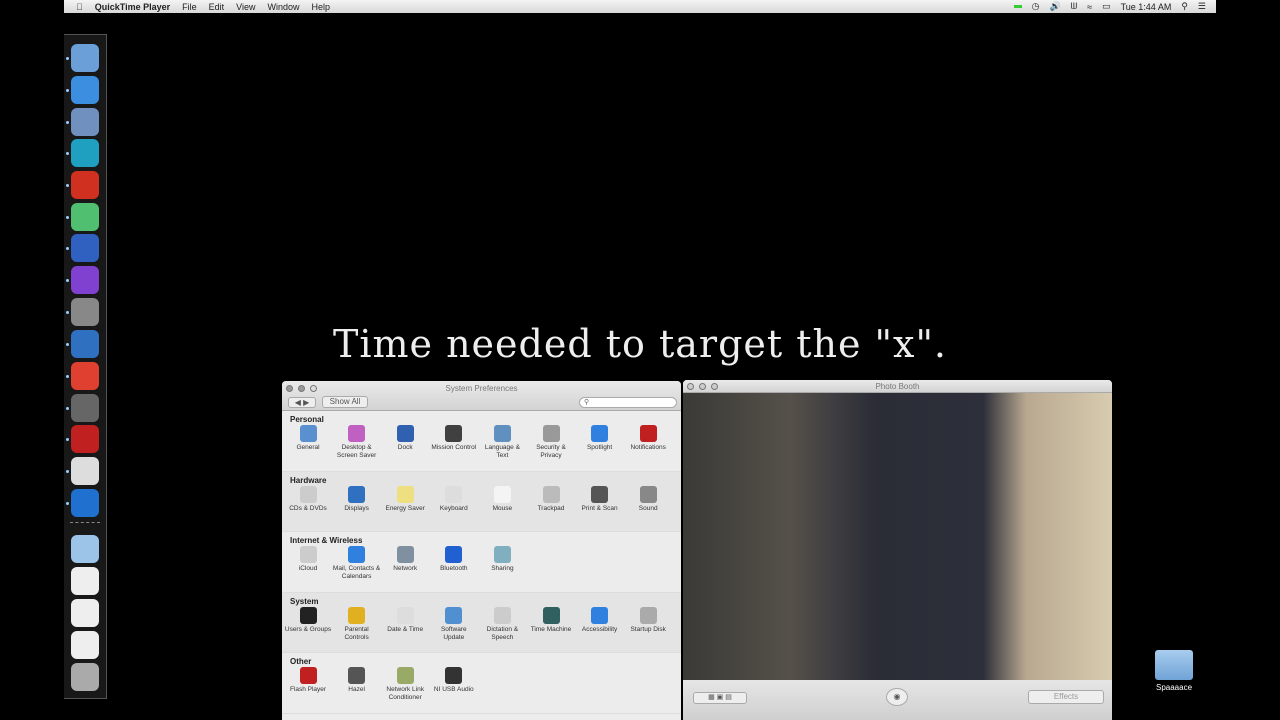  What do you see at coordinates (357, 680) in the screenshot?
I see `pane-hazel: Hazel` at bounding box center [357, 680].